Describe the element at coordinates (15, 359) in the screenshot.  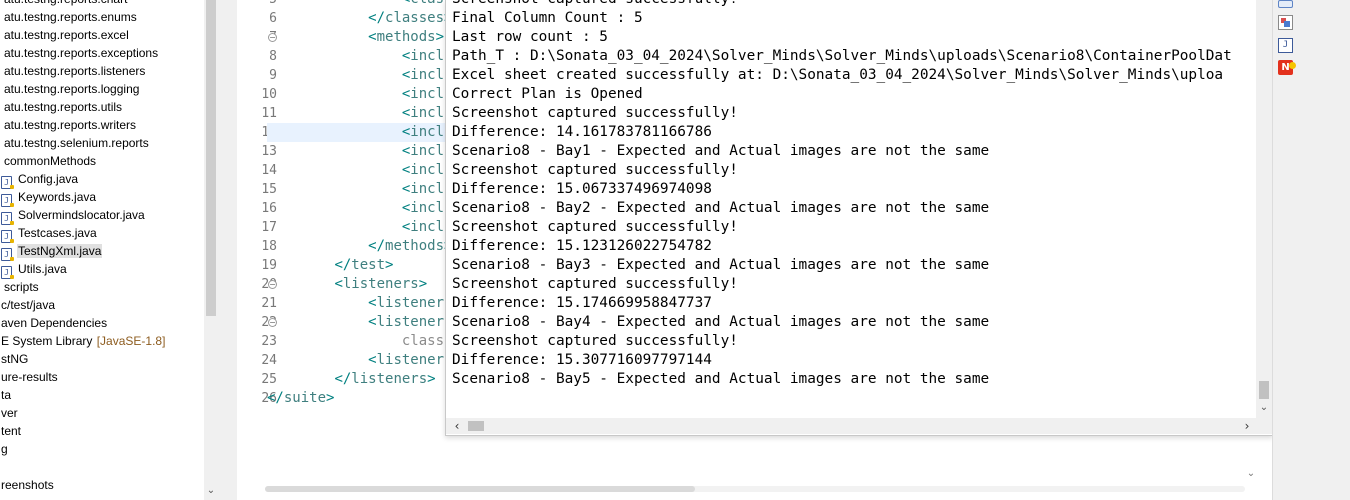
I see `tree-item-label: stNG` at that location.